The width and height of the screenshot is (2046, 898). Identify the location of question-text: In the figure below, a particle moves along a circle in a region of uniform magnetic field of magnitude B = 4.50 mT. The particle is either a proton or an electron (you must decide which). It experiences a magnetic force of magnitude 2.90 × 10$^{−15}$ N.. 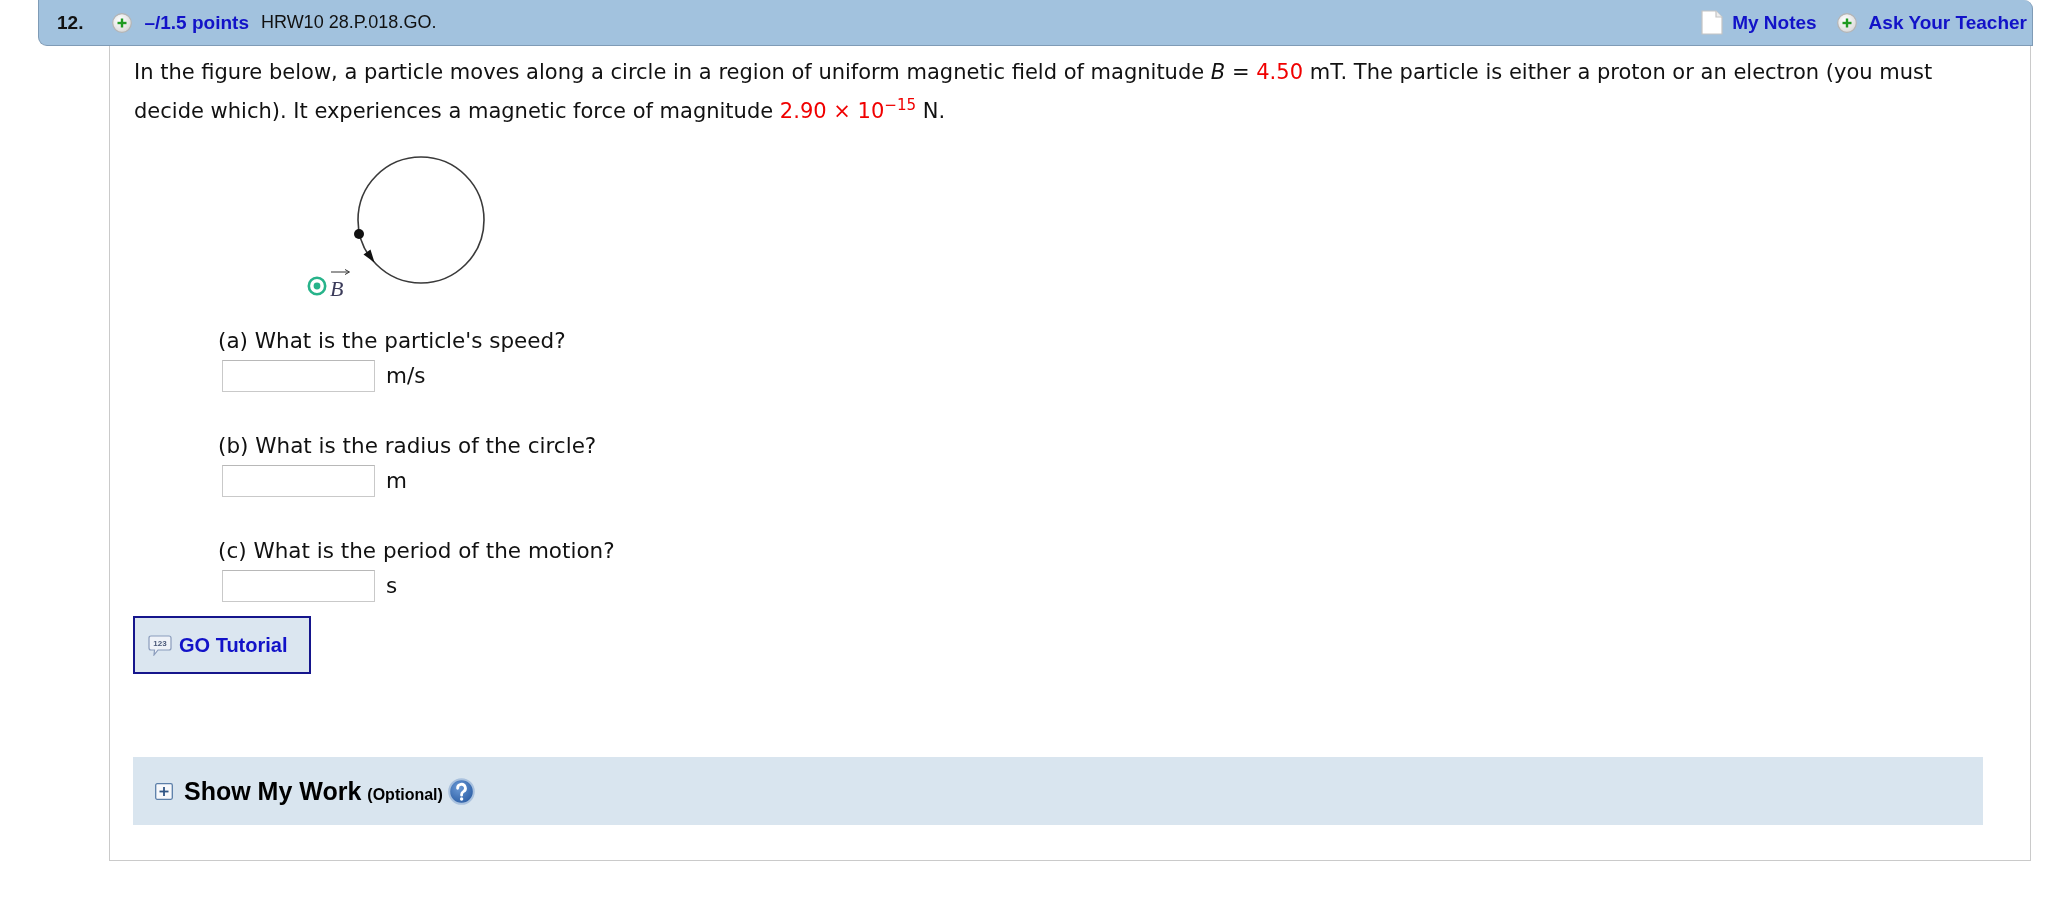
(1034, 92).